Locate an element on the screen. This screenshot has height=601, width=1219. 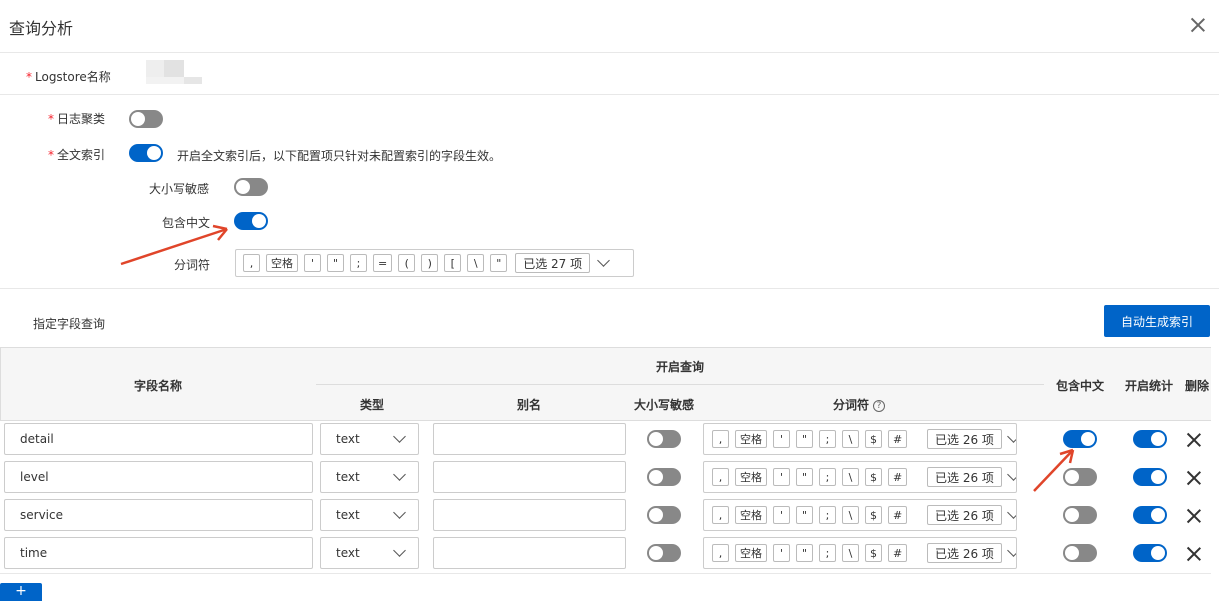
delimiter-token: ) is located at coordinates (430, 263).